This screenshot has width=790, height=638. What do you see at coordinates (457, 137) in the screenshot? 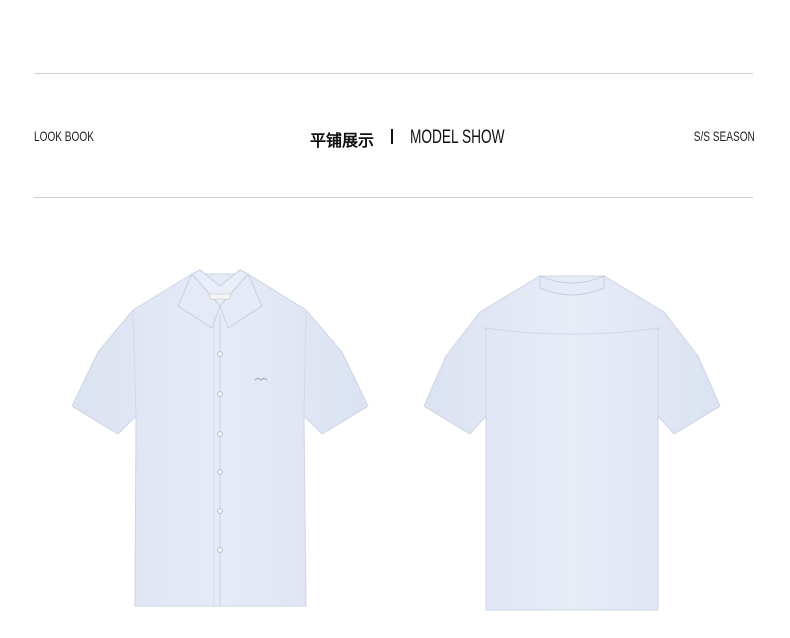
I see `title-en: MODEL SHOW` at bounding box center [457, 137].